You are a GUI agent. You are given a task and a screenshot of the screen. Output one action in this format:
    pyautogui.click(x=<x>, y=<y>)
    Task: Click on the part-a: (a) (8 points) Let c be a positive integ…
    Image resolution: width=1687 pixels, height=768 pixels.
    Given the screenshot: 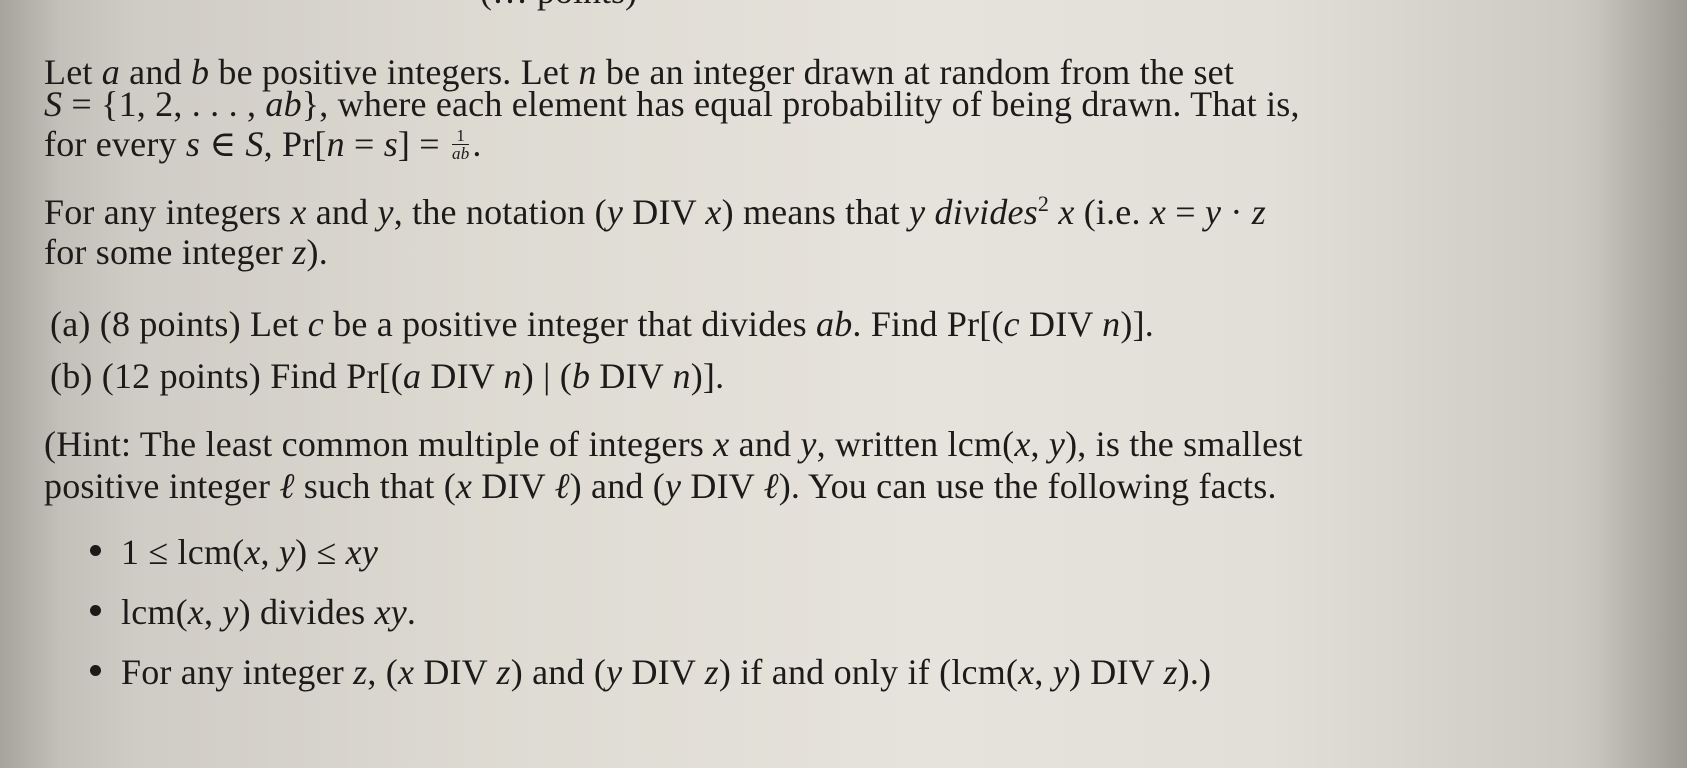 What is the action you would take?
    pyautogui.click(x=602, y=324)
    